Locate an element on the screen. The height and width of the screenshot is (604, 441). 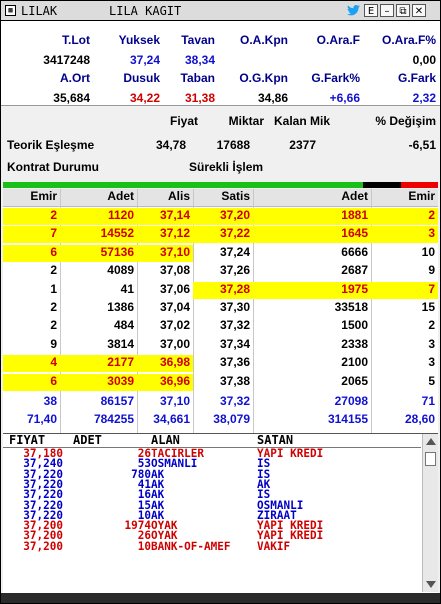
order-book-cell: 9 is located at coordinates (431, 270).